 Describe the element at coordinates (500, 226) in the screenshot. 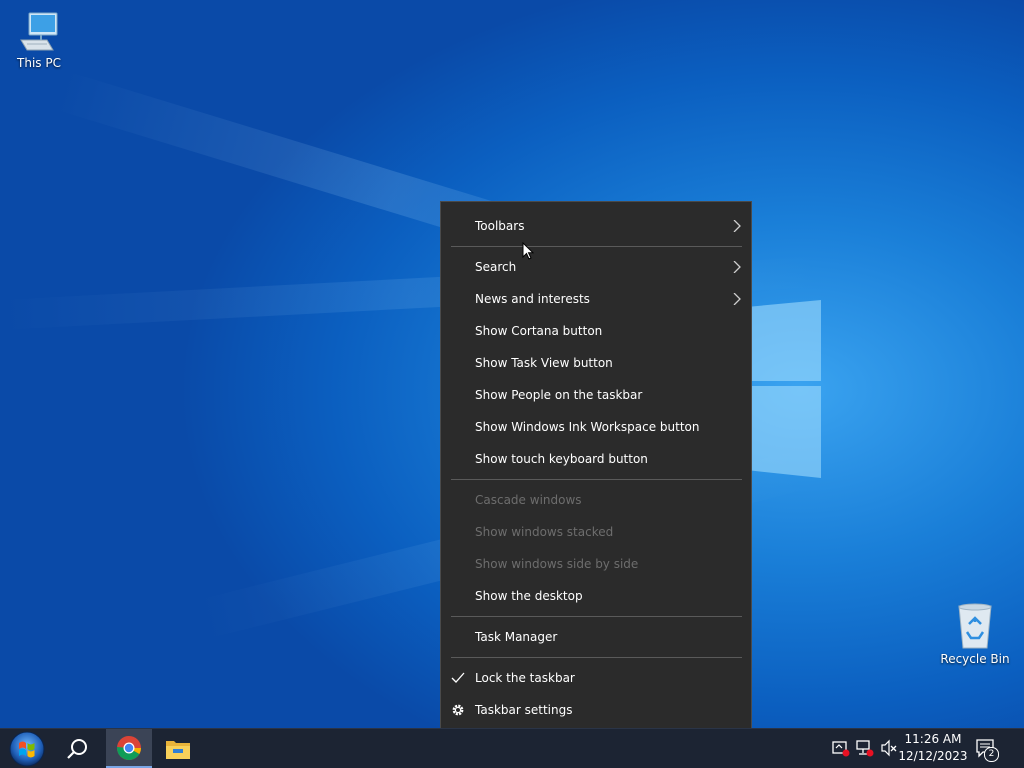

I see `menu-item-label: Toolbars` at that location.